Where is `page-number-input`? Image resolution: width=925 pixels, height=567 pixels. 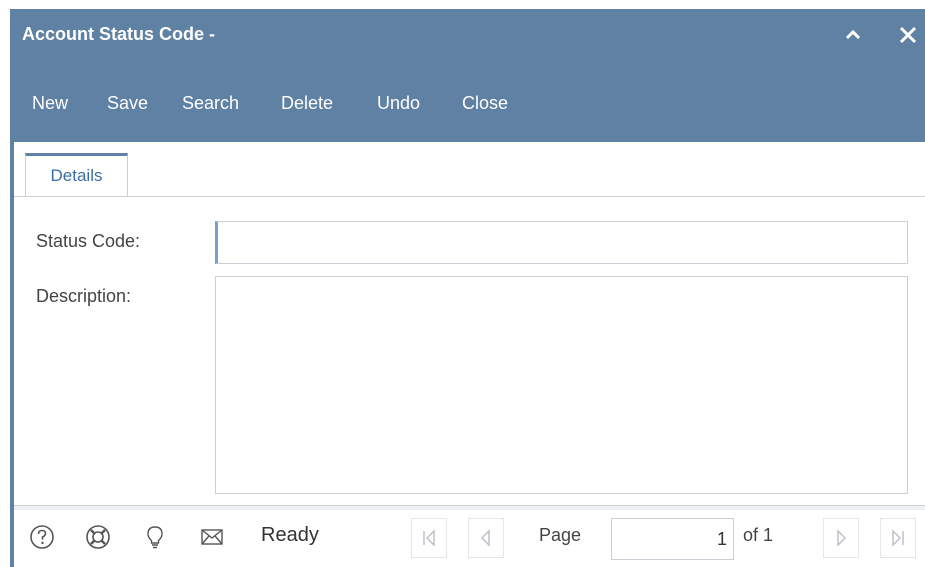 page-number-input is located at coordinates (672, 539).